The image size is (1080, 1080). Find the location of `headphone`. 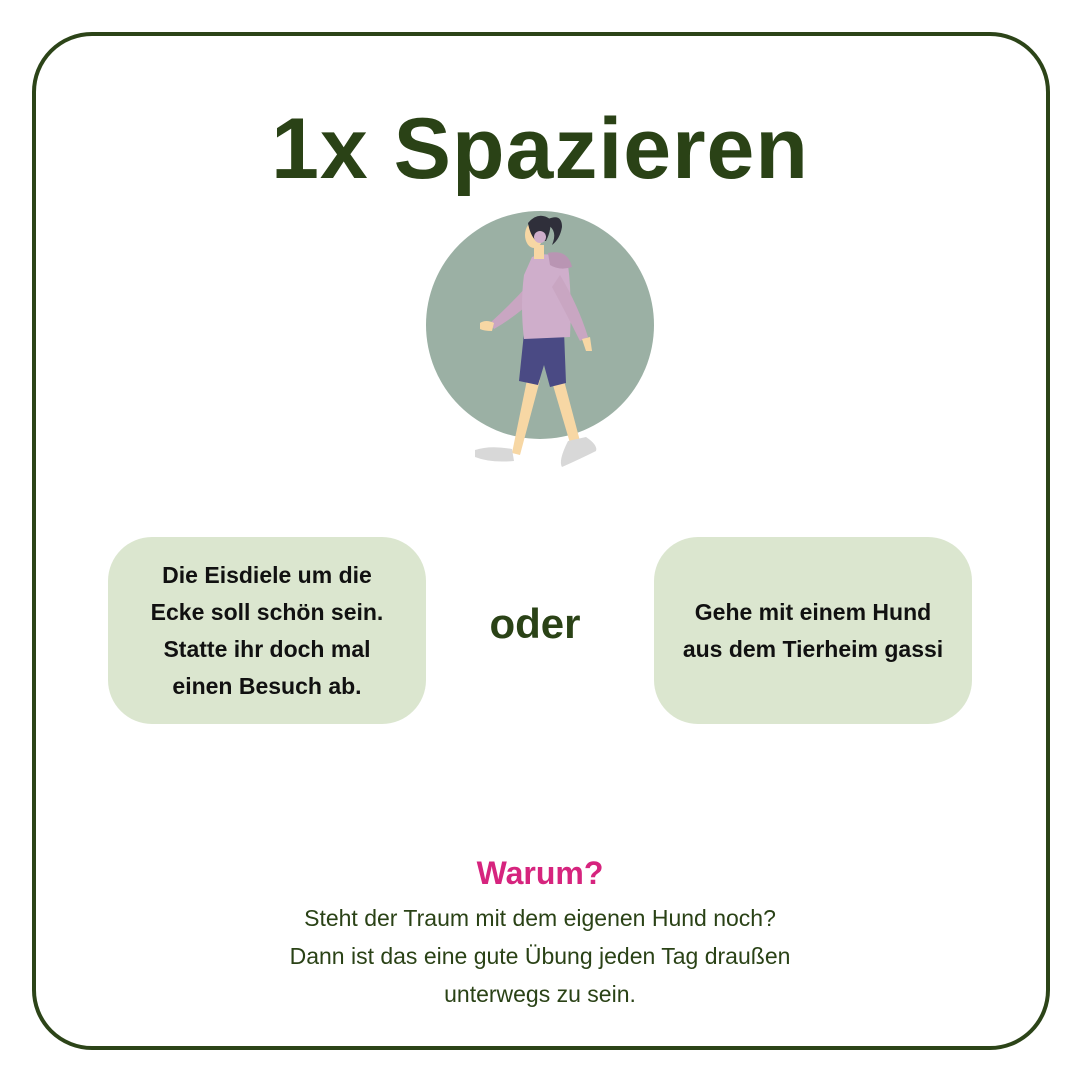

headphone is located at coordinates (540, 237).